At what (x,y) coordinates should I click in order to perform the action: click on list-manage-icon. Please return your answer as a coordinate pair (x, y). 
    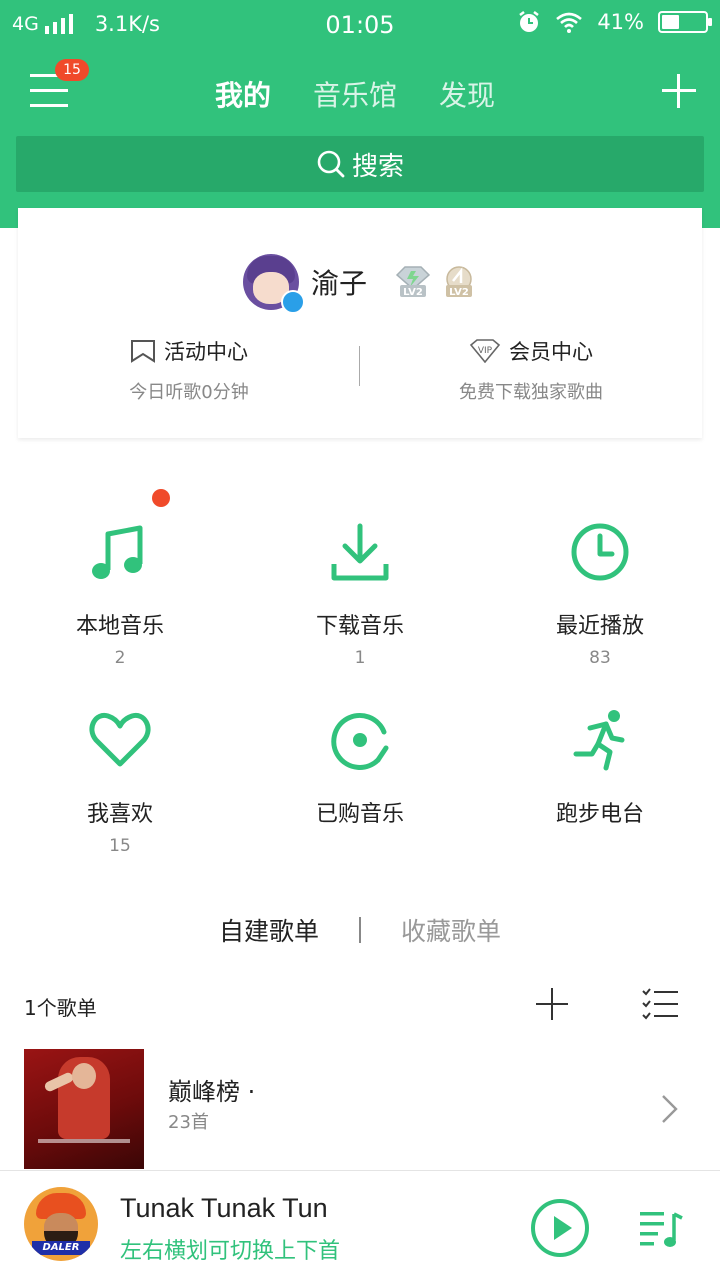
    Looking at the image, I should click on (660, 1004).